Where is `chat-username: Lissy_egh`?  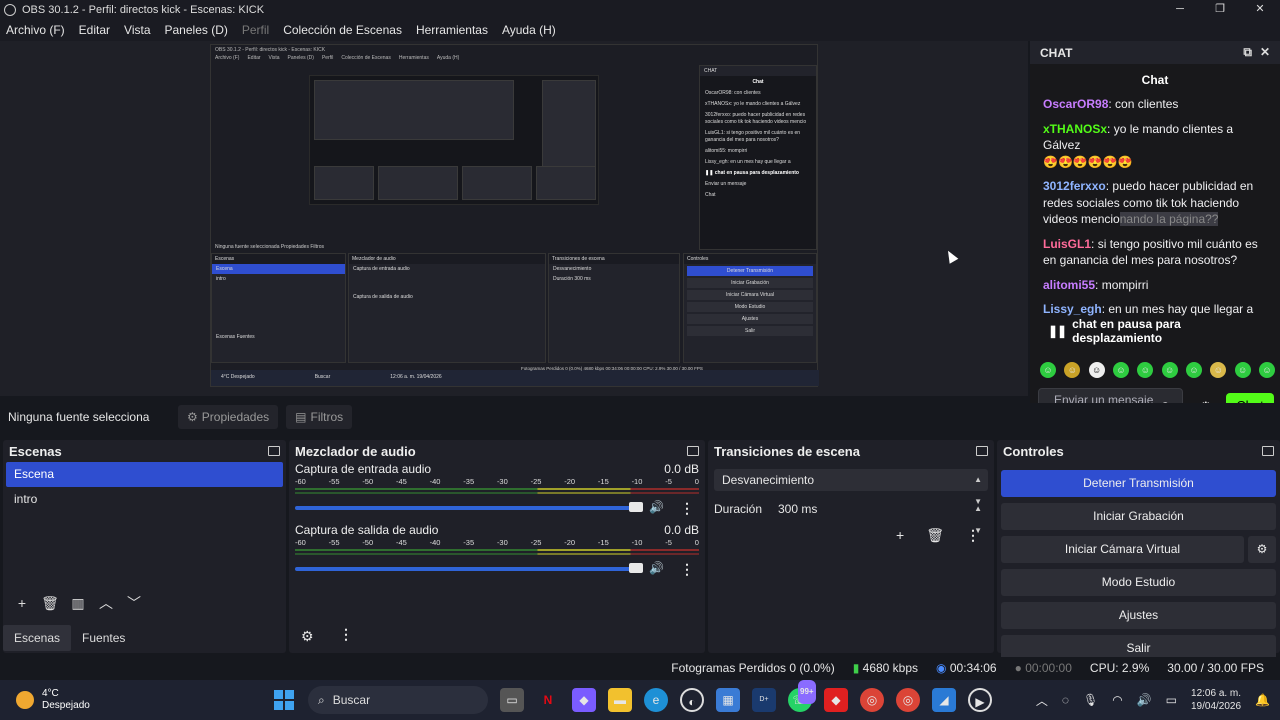 chat-username: Lissy_egh is located at coordinates (1072, 309).